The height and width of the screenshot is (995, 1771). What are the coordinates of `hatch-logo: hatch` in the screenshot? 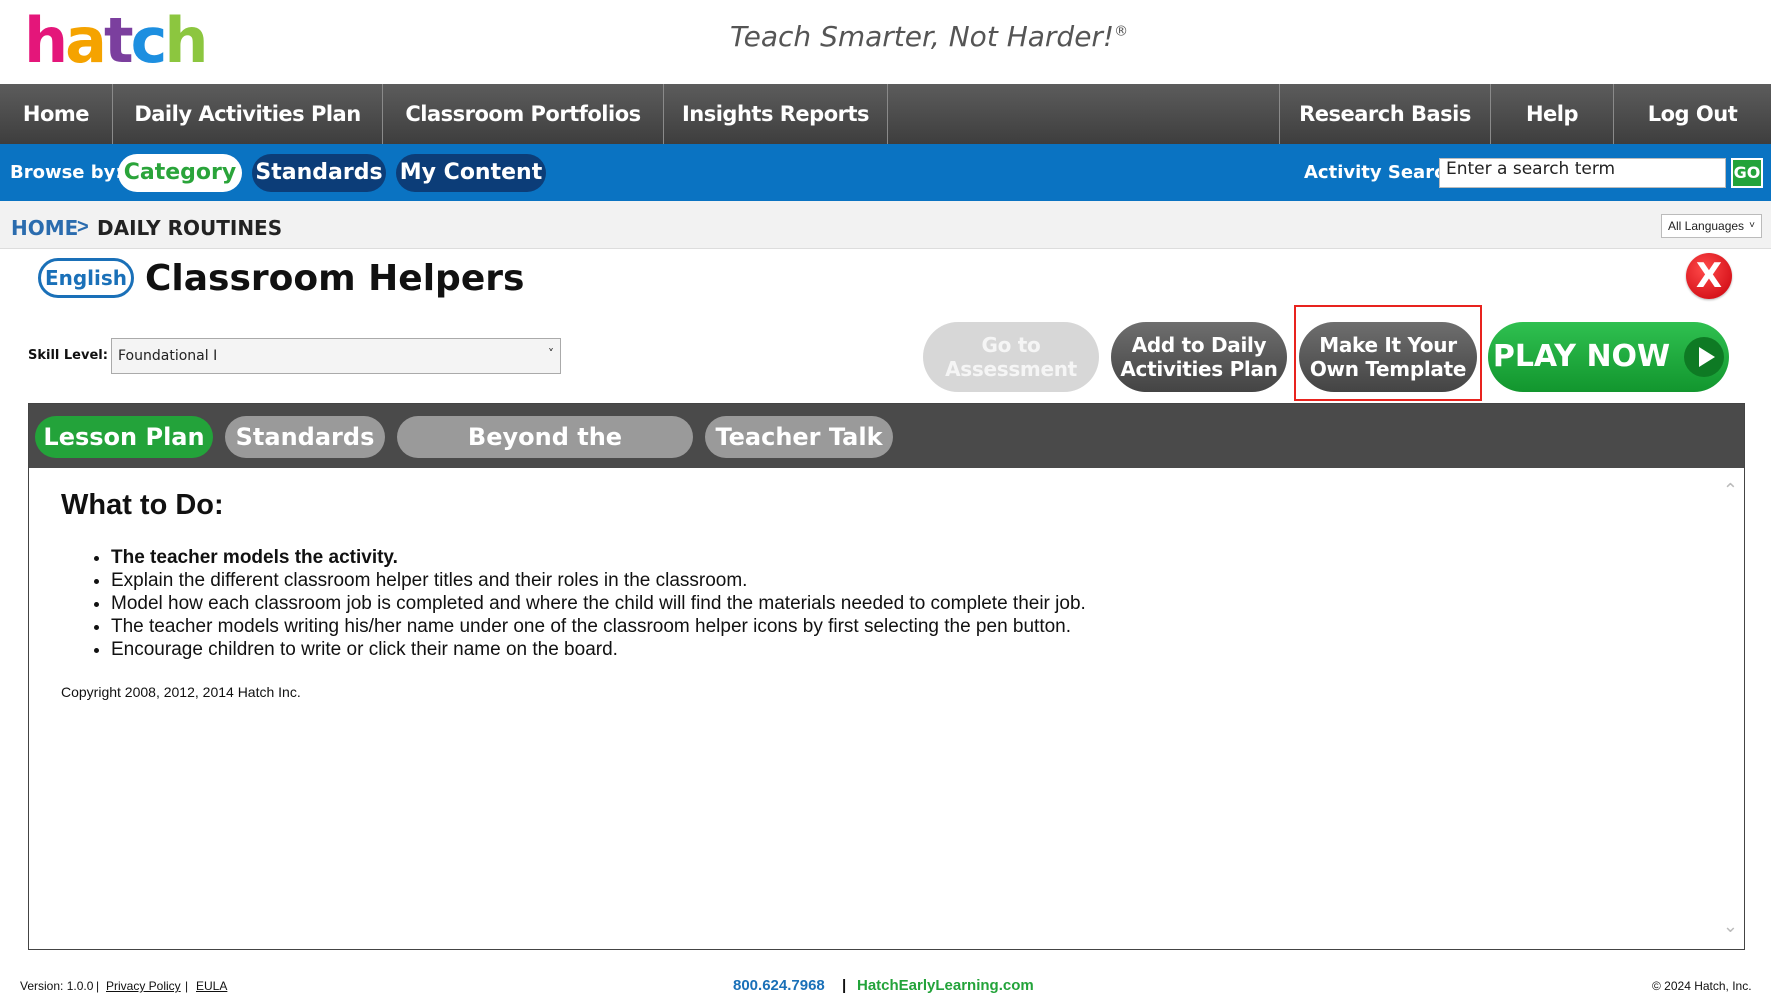 It's located at (116, 40).